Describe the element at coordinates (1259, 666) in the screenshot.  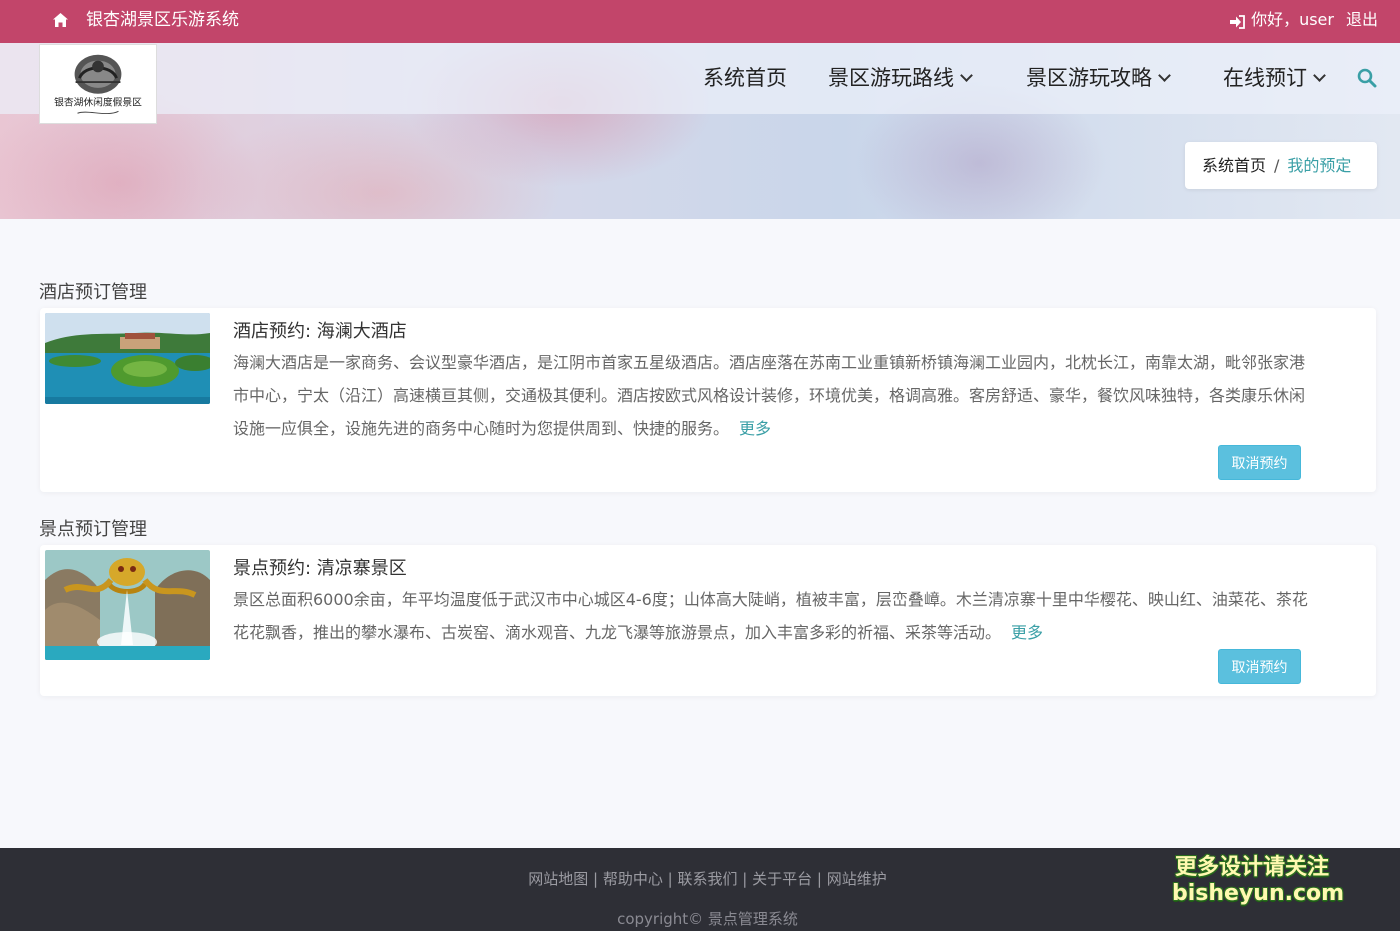
I see `cancel-scenic-booking-button: 取消预约` at that location.